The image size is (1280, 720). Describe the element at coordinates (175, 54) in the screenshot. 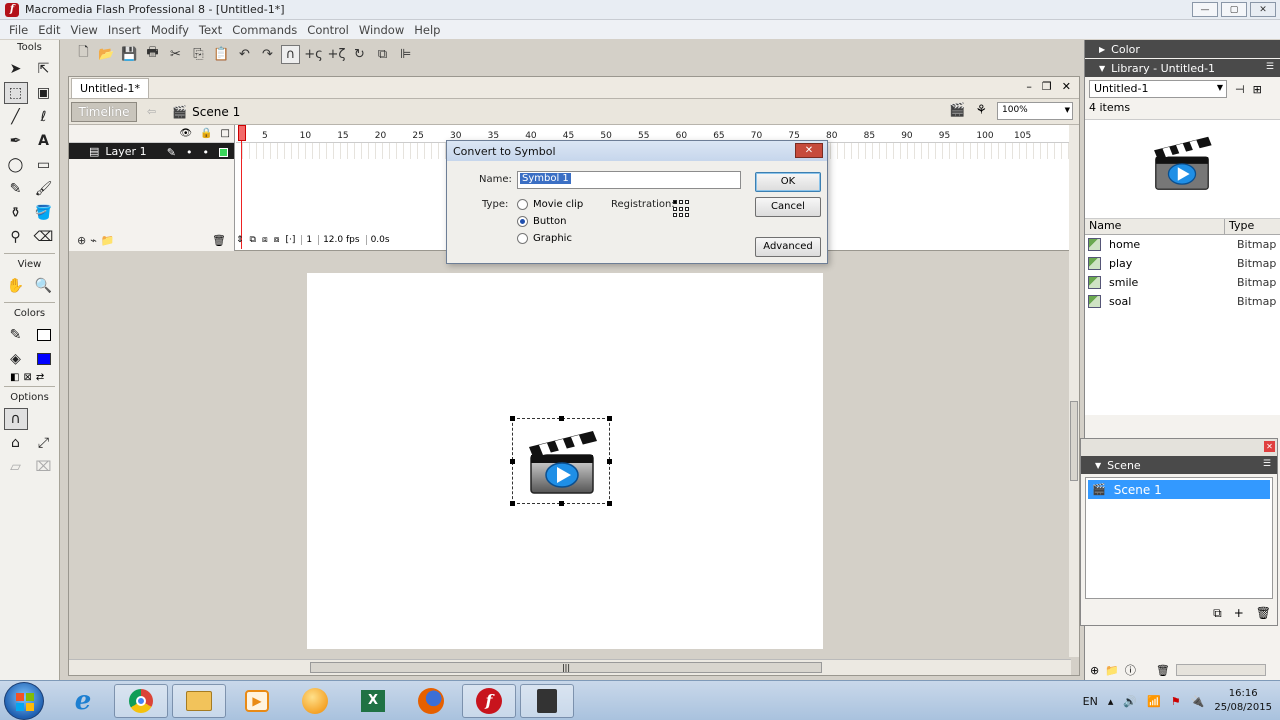

I see `cut-icon: ✂` at that location.